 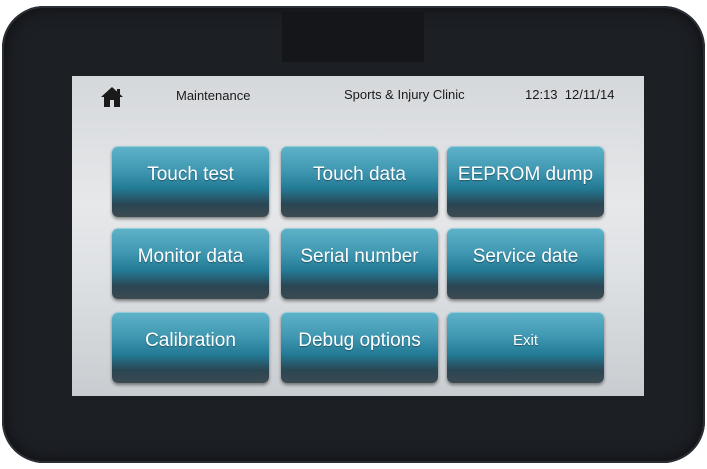 What do you see at coordinates (525, 263) in the screenshot?
I see `service-date-button: Service date` at bounding box center [525, 263].